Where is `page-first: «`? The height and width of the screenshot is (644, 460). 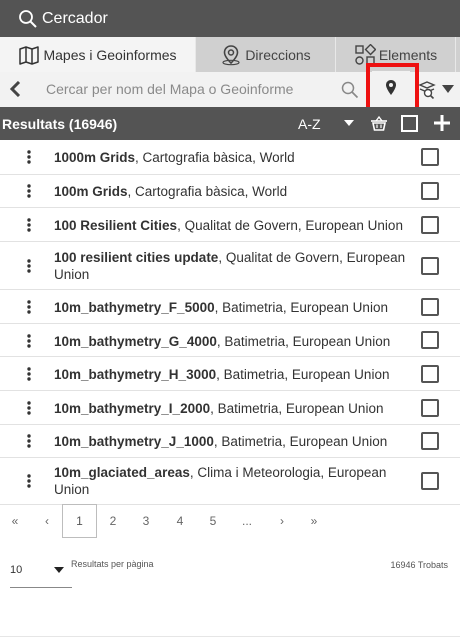
page-first: « is located at coordinates (15, 521).